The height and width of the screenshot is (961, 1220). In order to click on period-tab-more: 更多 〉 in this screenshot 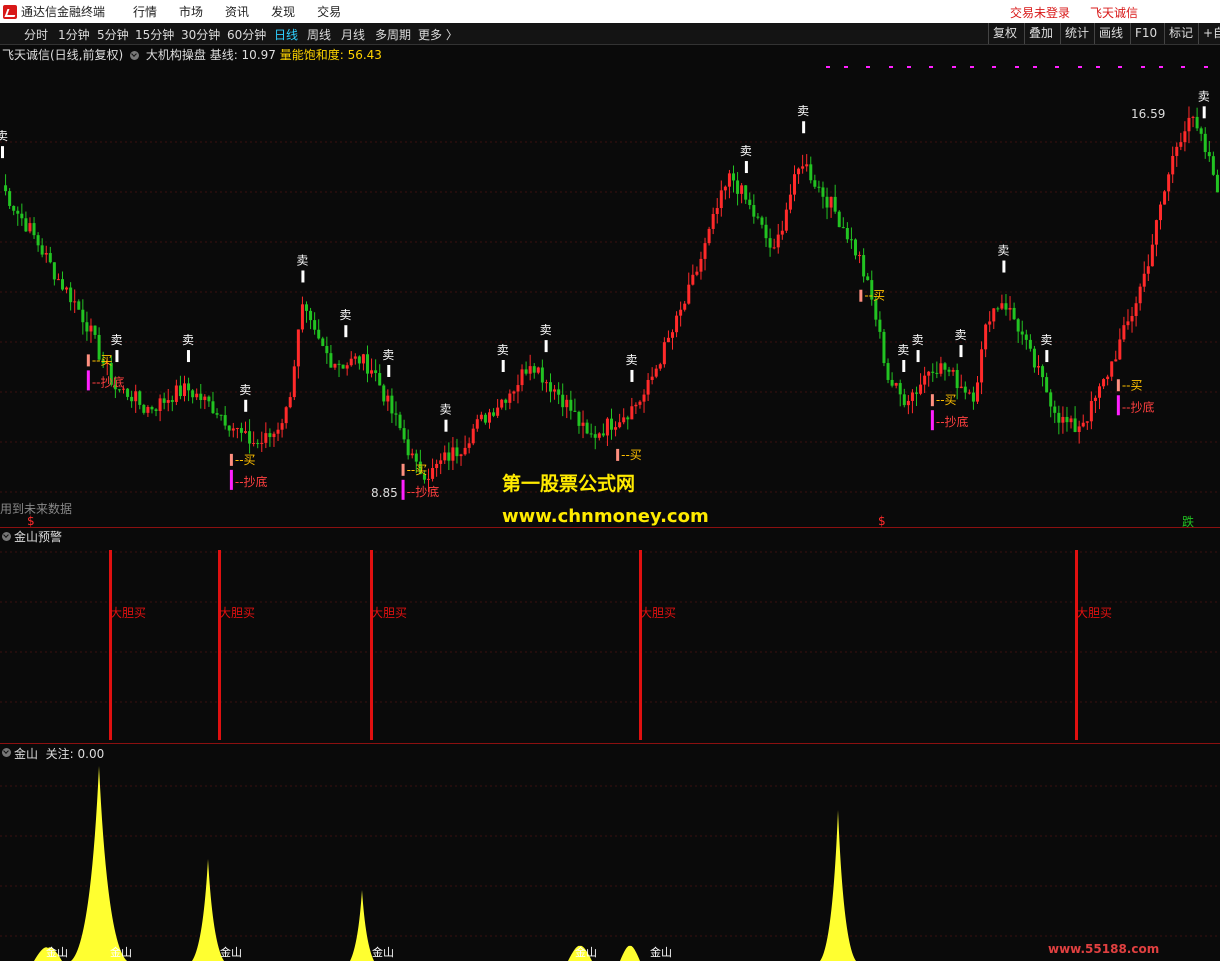, I will do `click(438, 34)`.